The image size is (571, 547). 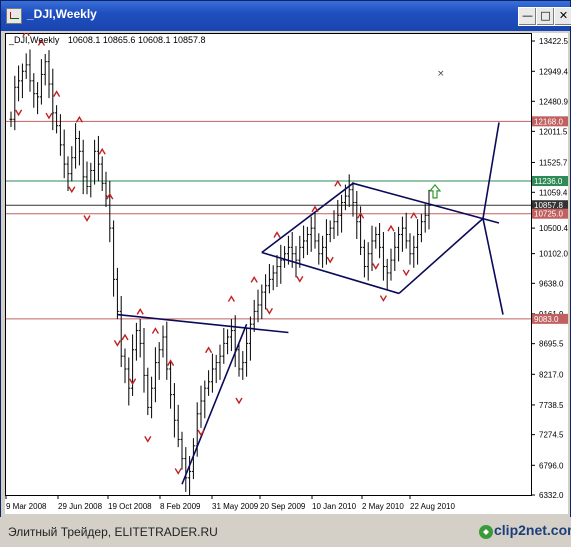 I want to click on green-up-arrow-icon, so click(x=435, y=191).